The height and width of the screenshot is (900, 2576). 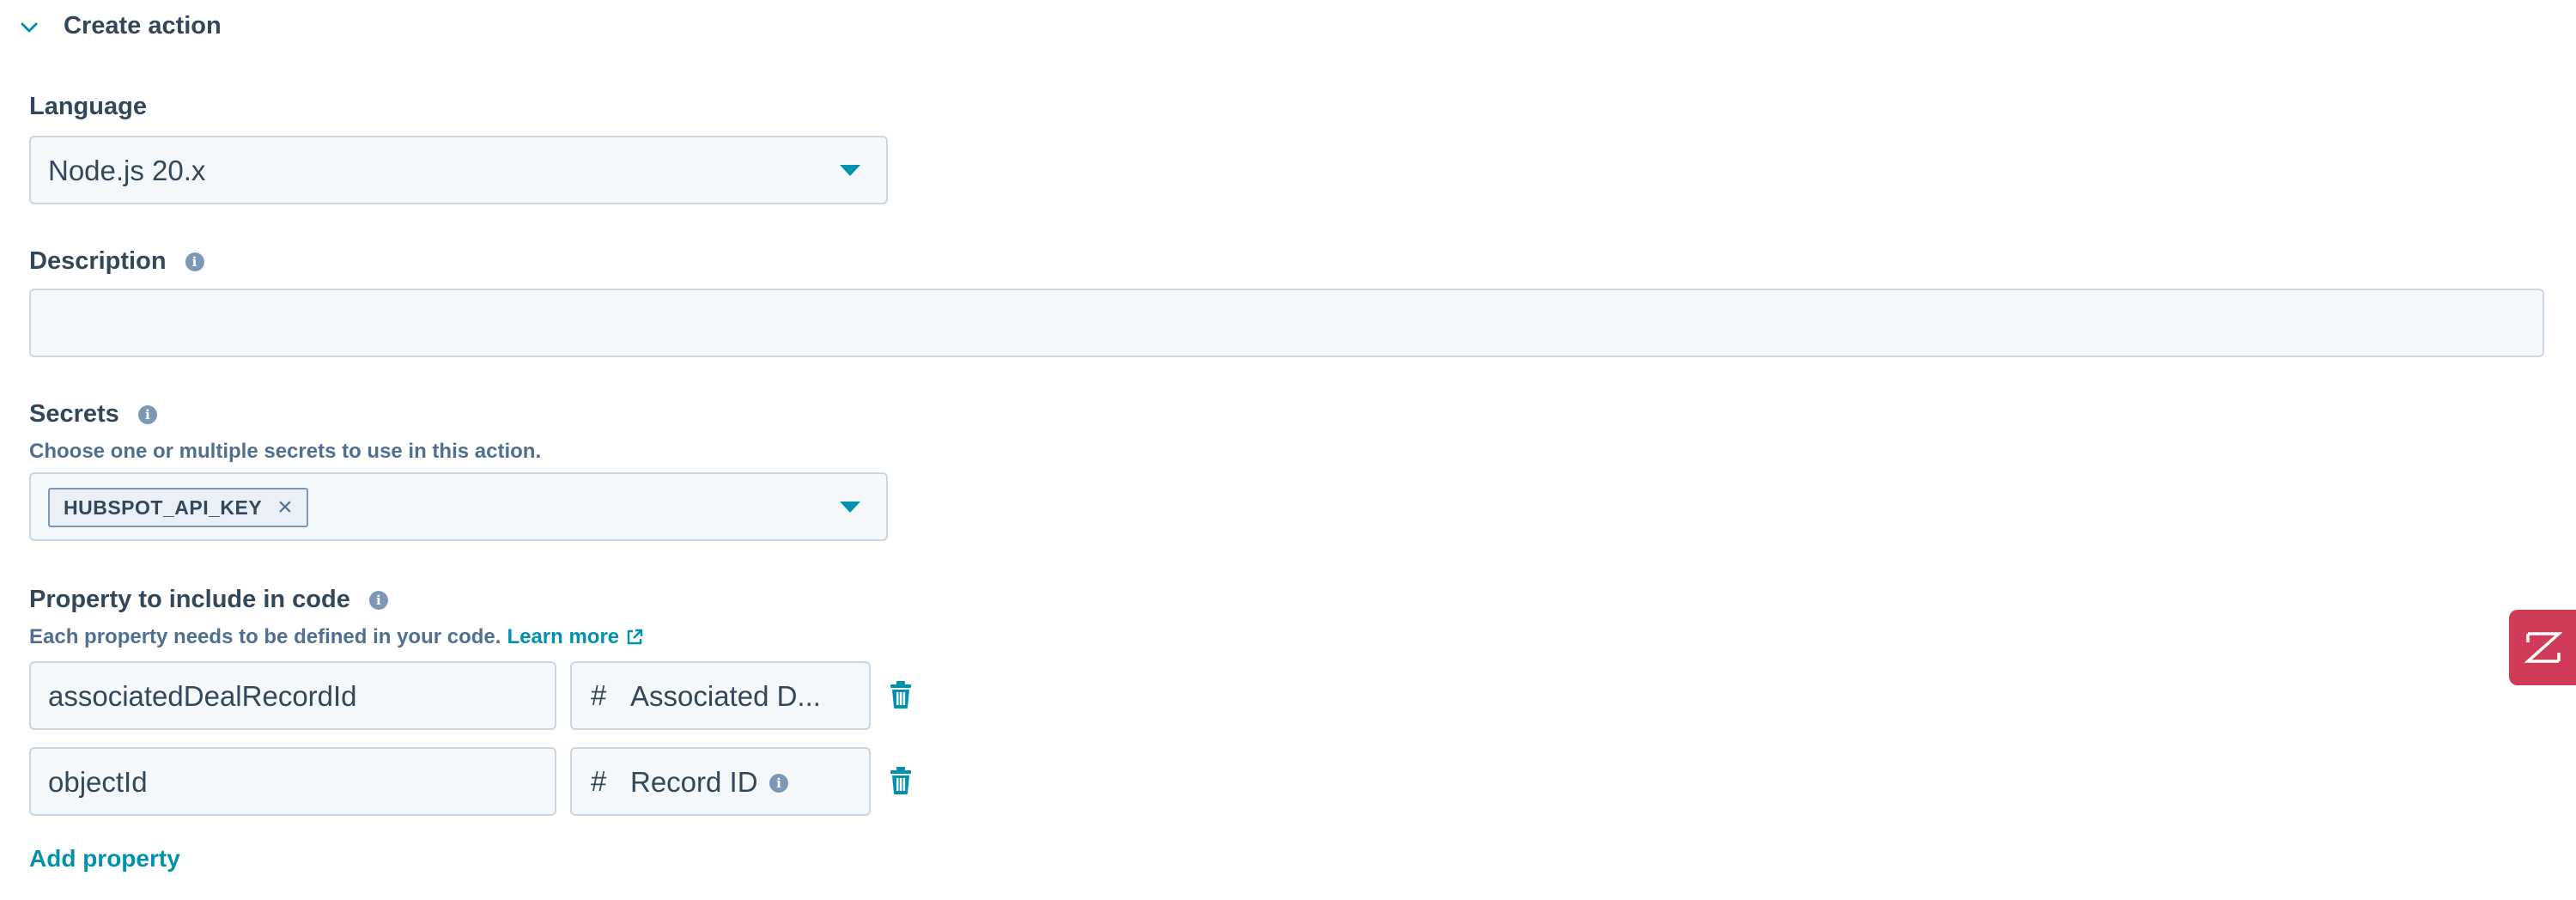 What do you see at coordinates (202, 696) in the screenshot?
I see `property-variable-value: associatedDealRecordId` at bounding box center [202, 696].